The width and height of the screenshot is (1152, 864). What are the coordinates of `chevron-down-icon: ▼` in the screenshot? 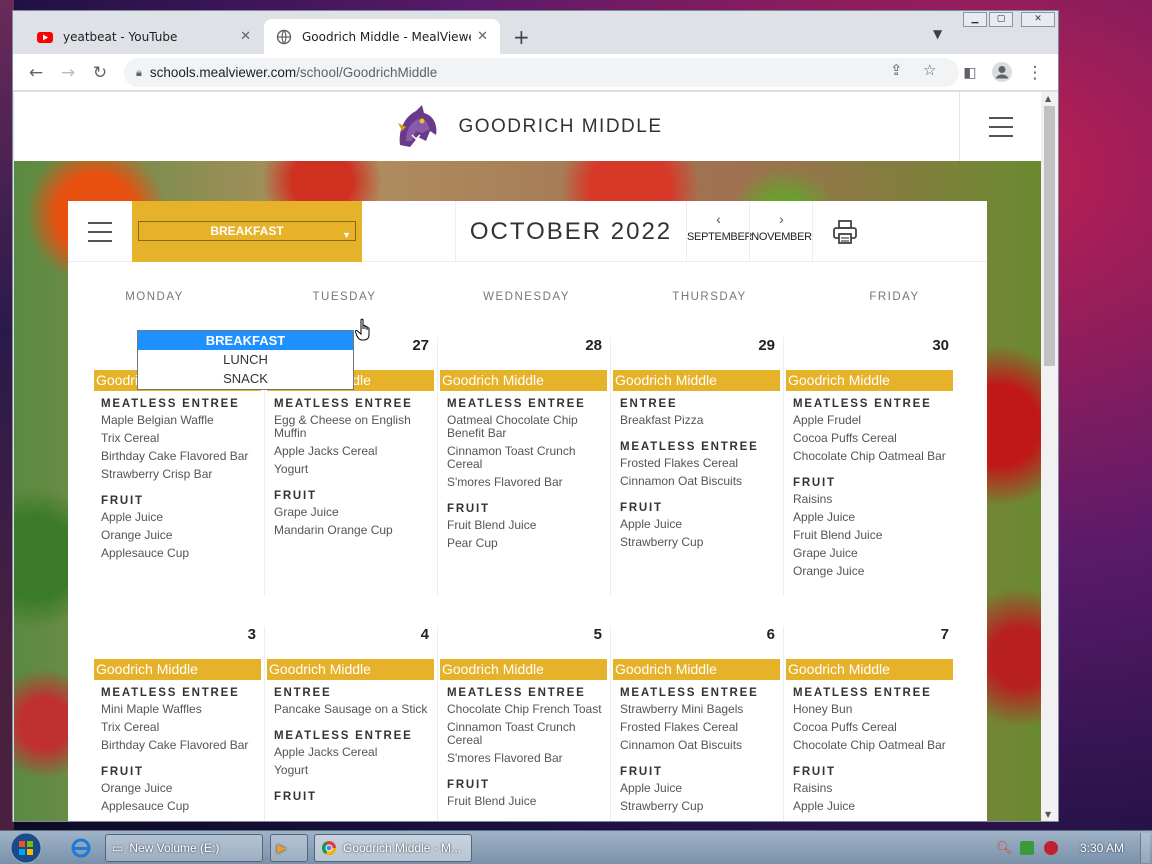 It's located at (937, 34).